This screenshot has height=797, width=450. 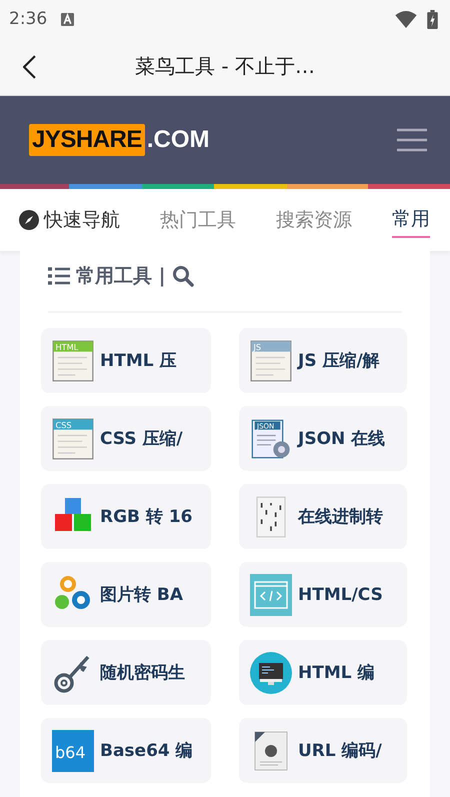 What do you see at coordinates (73, 361) in the screenshot?
I see `document-icon: HTML` at bounding box center [73, 361].